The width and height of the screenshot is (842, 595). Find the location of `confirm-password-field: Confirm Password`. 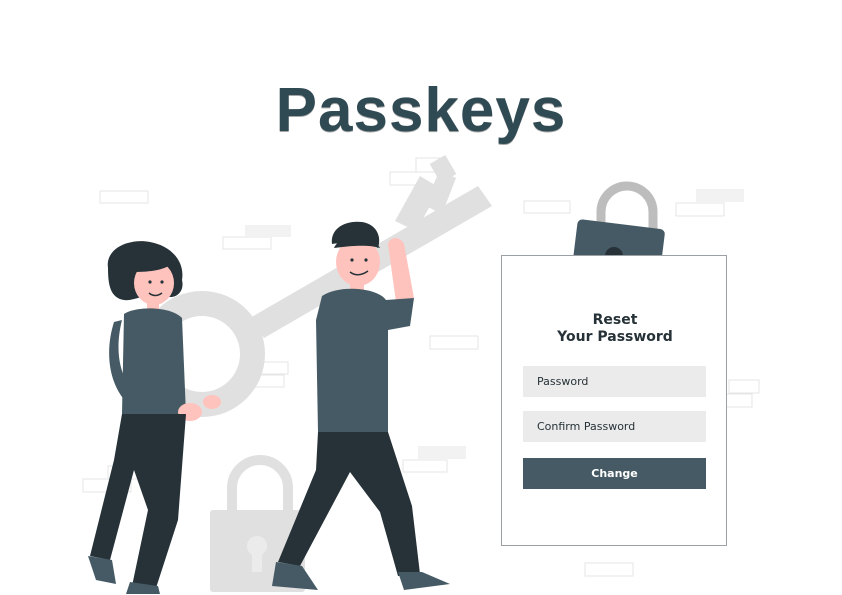

confirm-password-field: Confirm Password is located at coordinates (614, 426).